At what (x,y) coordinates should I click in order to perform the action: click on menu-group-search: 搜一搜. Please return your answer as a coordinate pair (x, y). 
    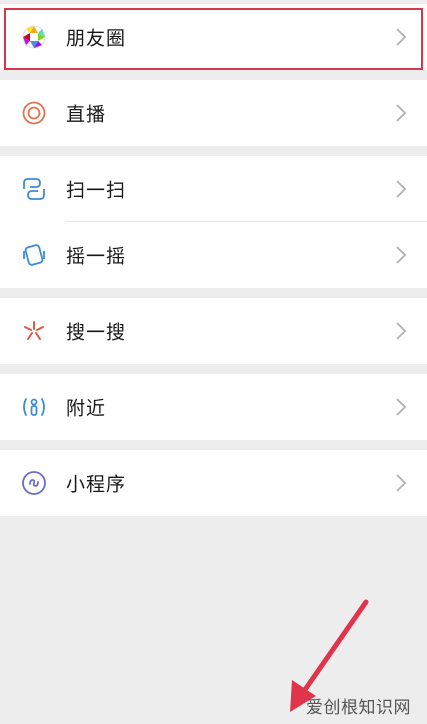
    Looking at the image, I should click on (213, 331).